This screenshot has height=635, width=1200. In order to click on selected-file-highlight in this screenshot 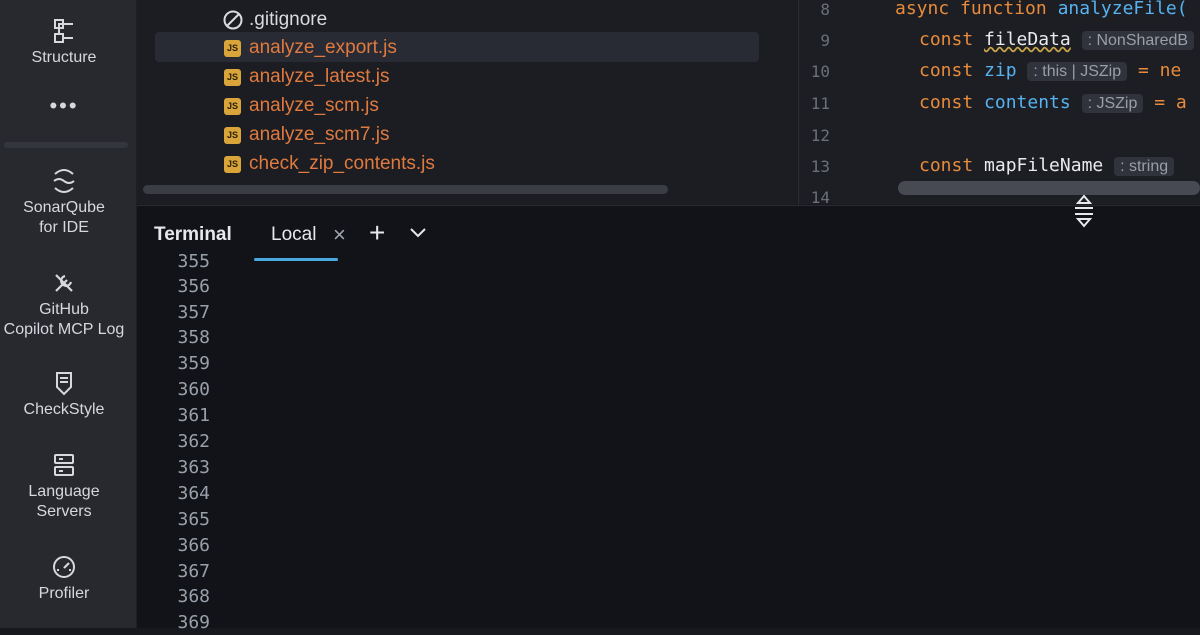, I will do `click(457, 47)`.